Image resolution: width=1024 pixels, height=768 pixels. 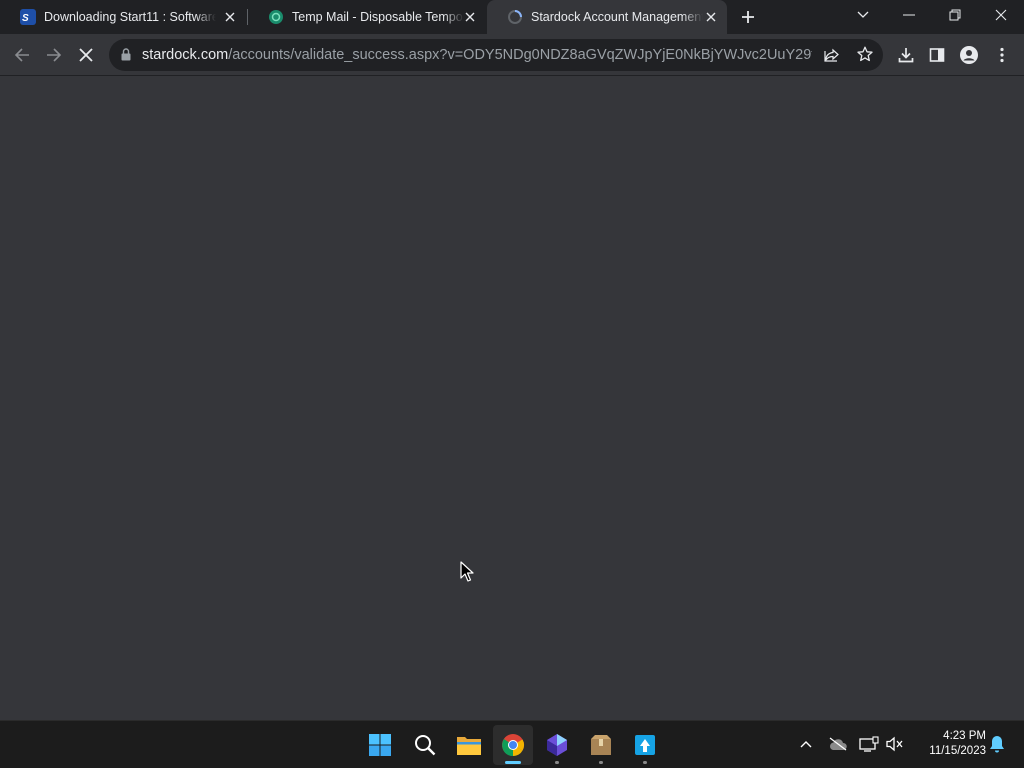 I want to click on minimize-button, so click(x=909, y=15).